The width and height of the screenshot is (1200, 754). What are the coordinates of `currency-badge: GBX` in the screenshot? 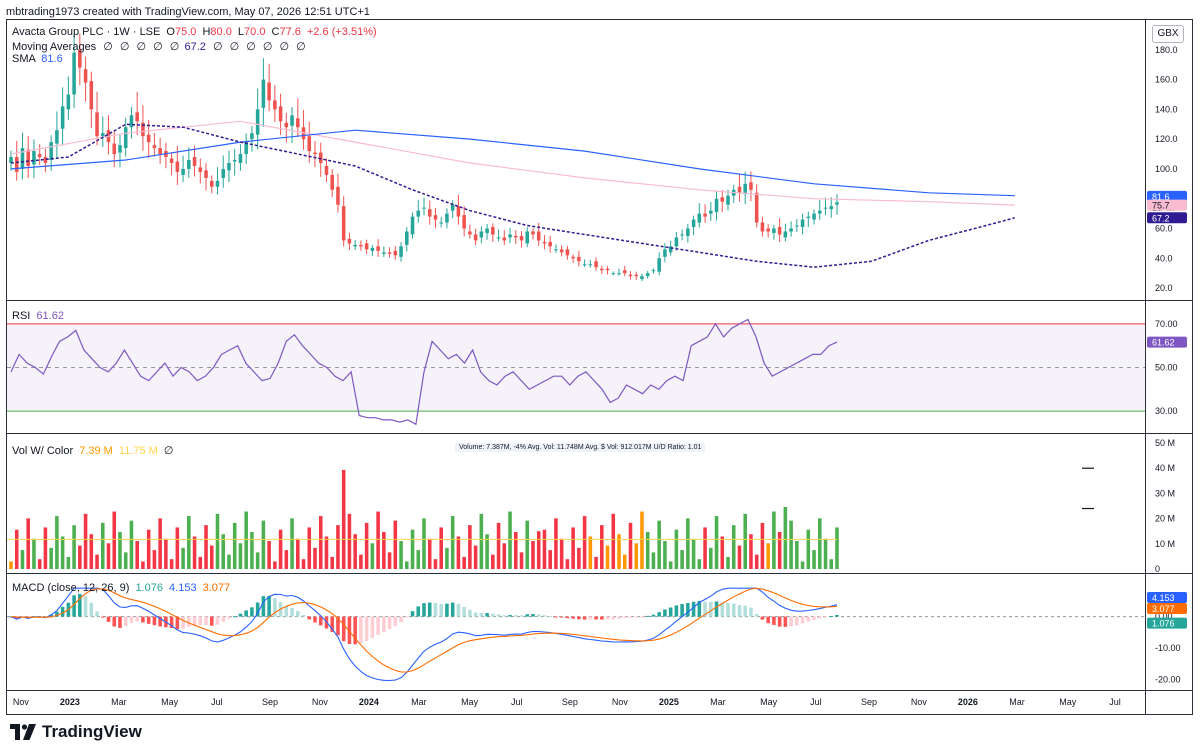 It's located at (1168, 34).